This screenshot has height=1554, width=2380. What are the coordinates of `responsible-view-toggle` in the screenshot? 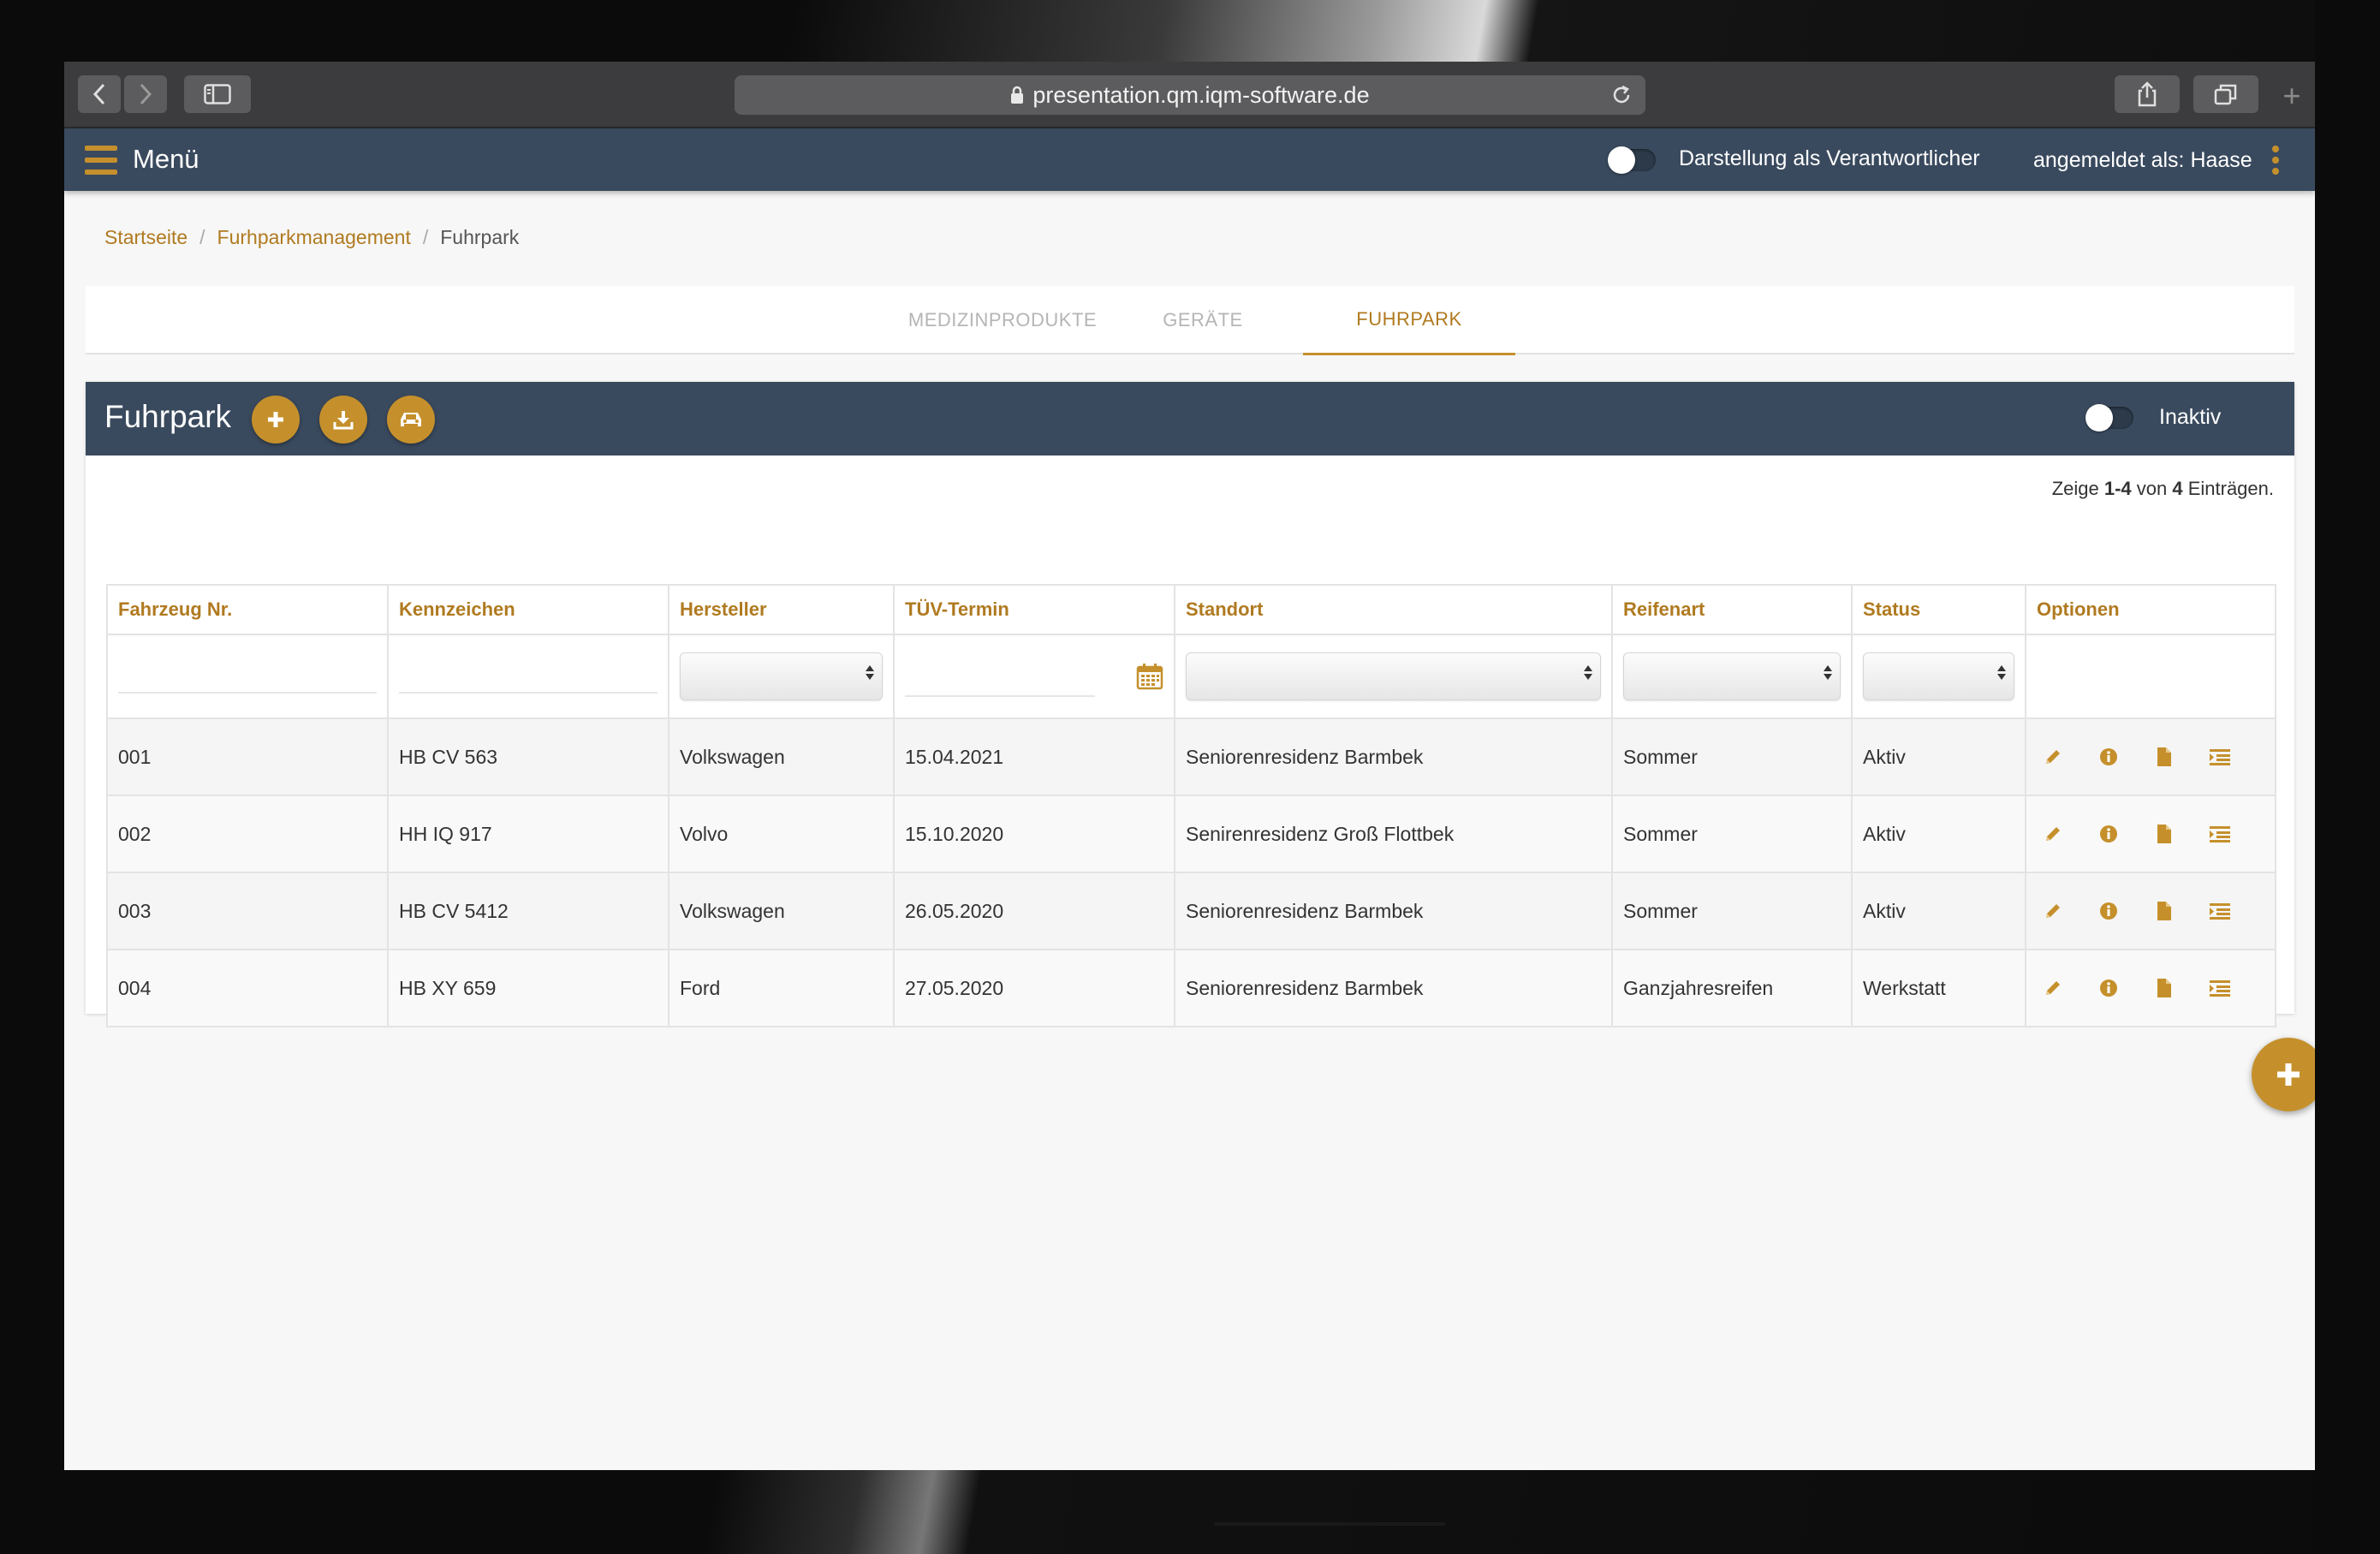 It's located at (1632, 160).